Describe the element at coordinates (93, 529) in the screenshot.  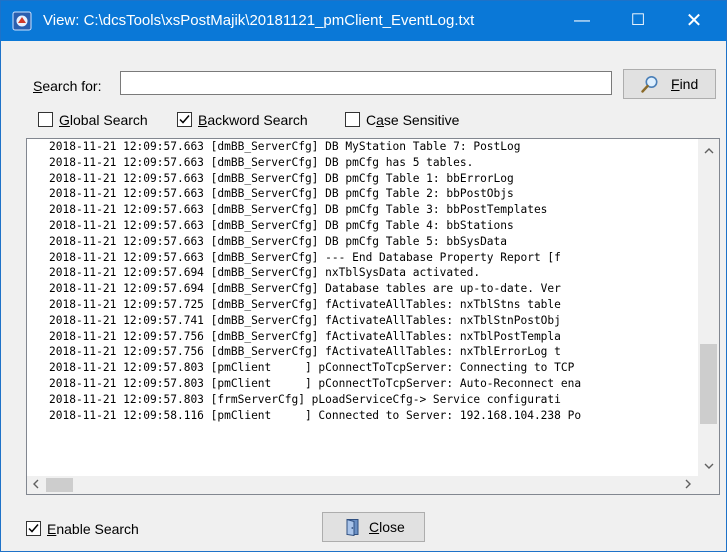
I see `enable-search-label: Enable Search` at that location.